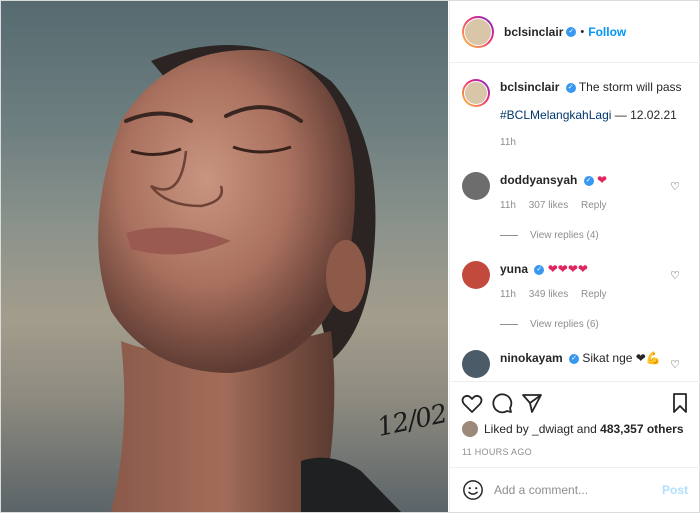 The height and width of the screenshot is (513, 700). What do you see at coordinates (675, 490) in the screenshot?
I see `post-button: Post` at bounding box center [675, 490].